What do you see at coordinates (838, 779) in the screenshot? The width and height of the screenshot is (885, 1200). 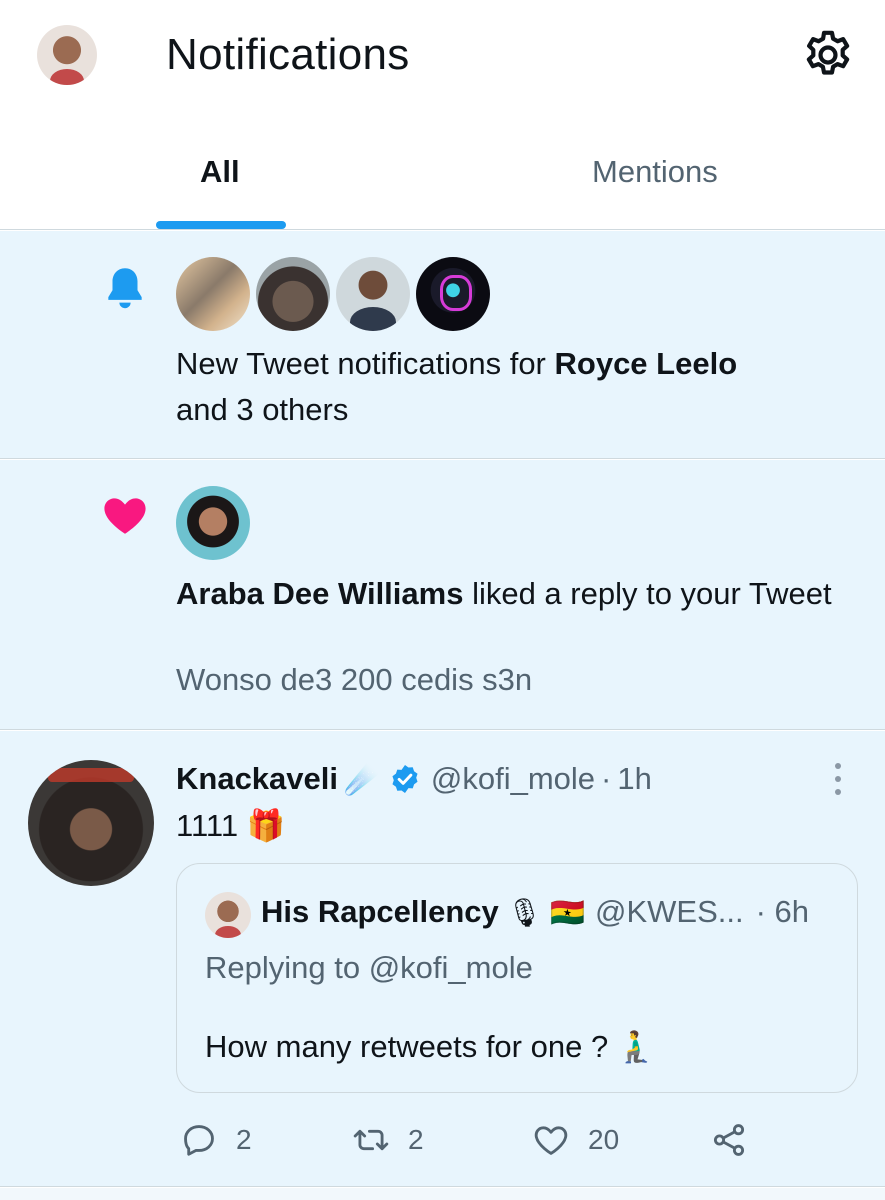 I see `more-options-icon` at bounding box center [838, 779].